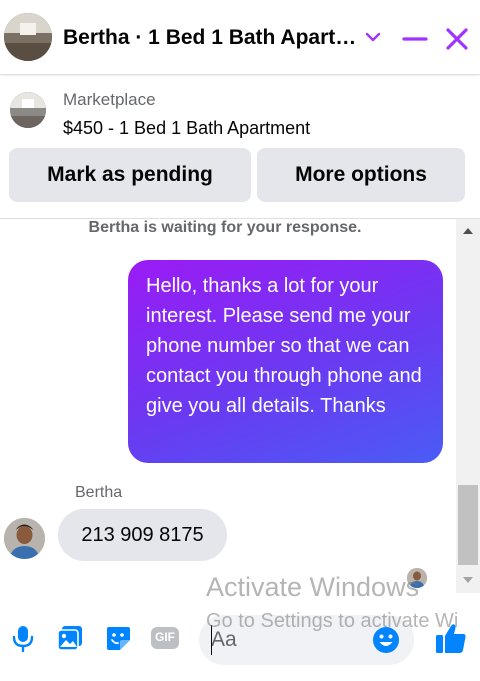  Describe the element at coordinates (130, 175) in the screenshot. I see `mark-as-pending-button: Mark as pending` at that location.